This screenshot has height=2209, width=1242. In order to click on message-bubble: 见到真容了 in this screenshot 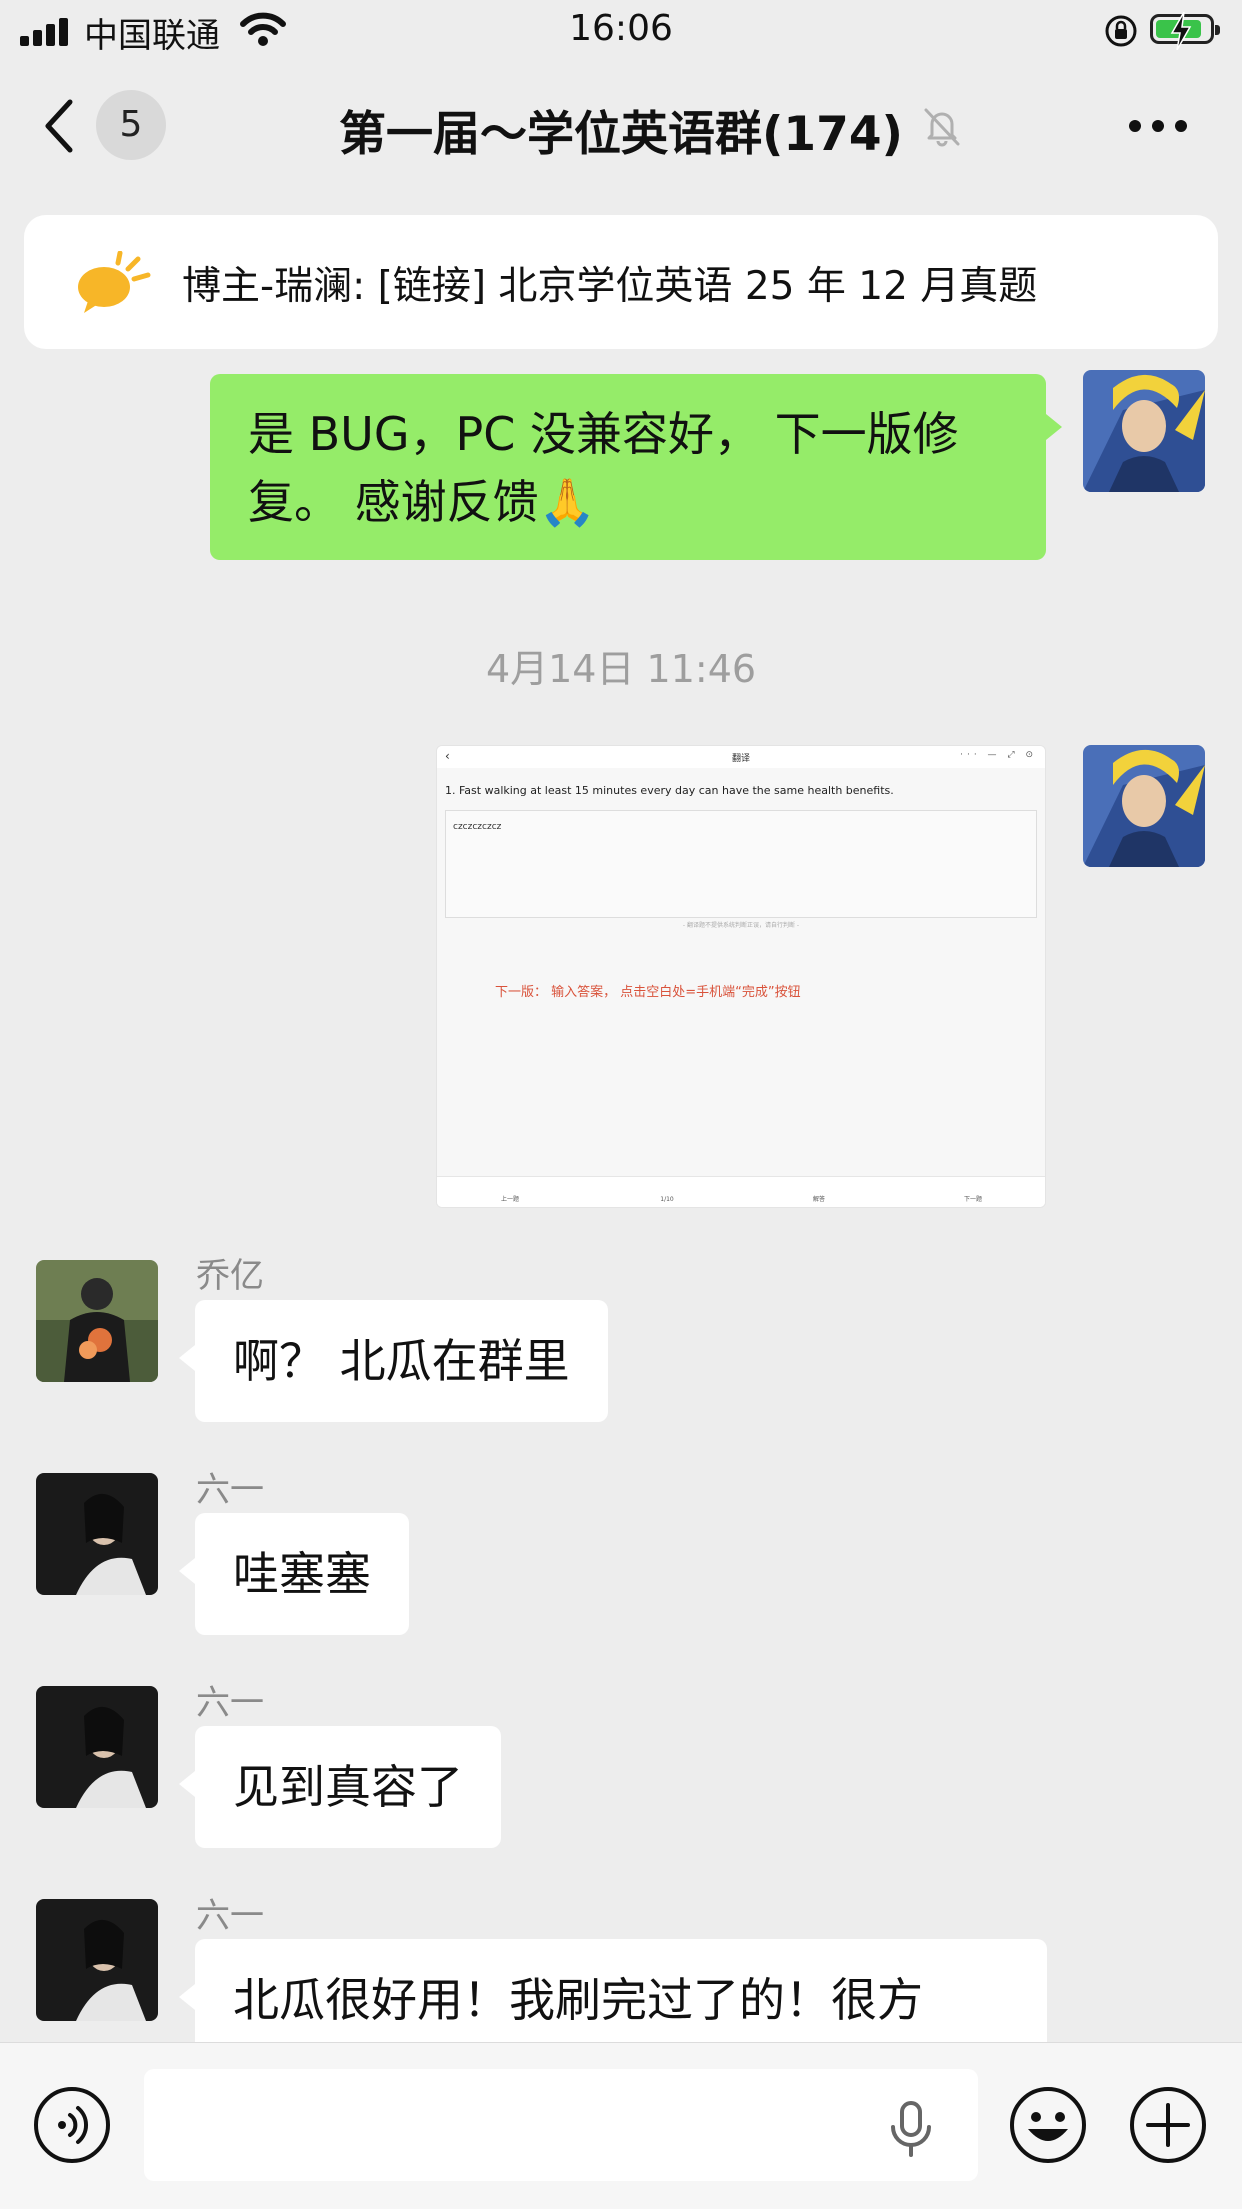, I will do `click(348, 1787)`.